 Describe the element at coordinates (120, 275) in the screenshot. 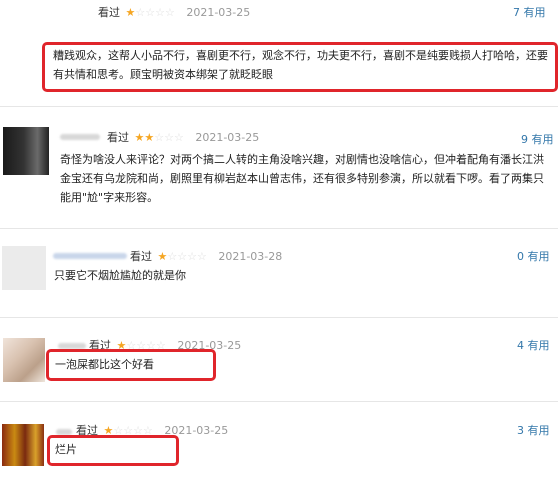

I see `review-content: 只要它不烟尬尴尬的就是你` at that location.